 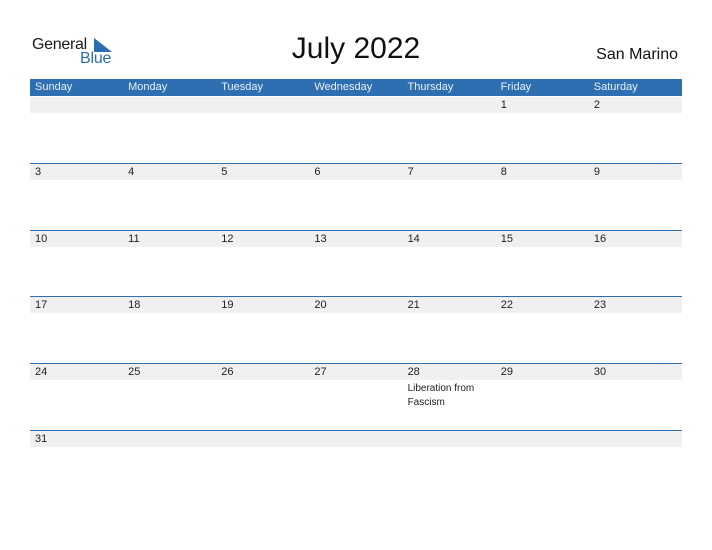 What do you see at coordinates (430, 87) in the screenshot?
I see `weekday-thursday: Thursday` at bounding box center [430, 87].